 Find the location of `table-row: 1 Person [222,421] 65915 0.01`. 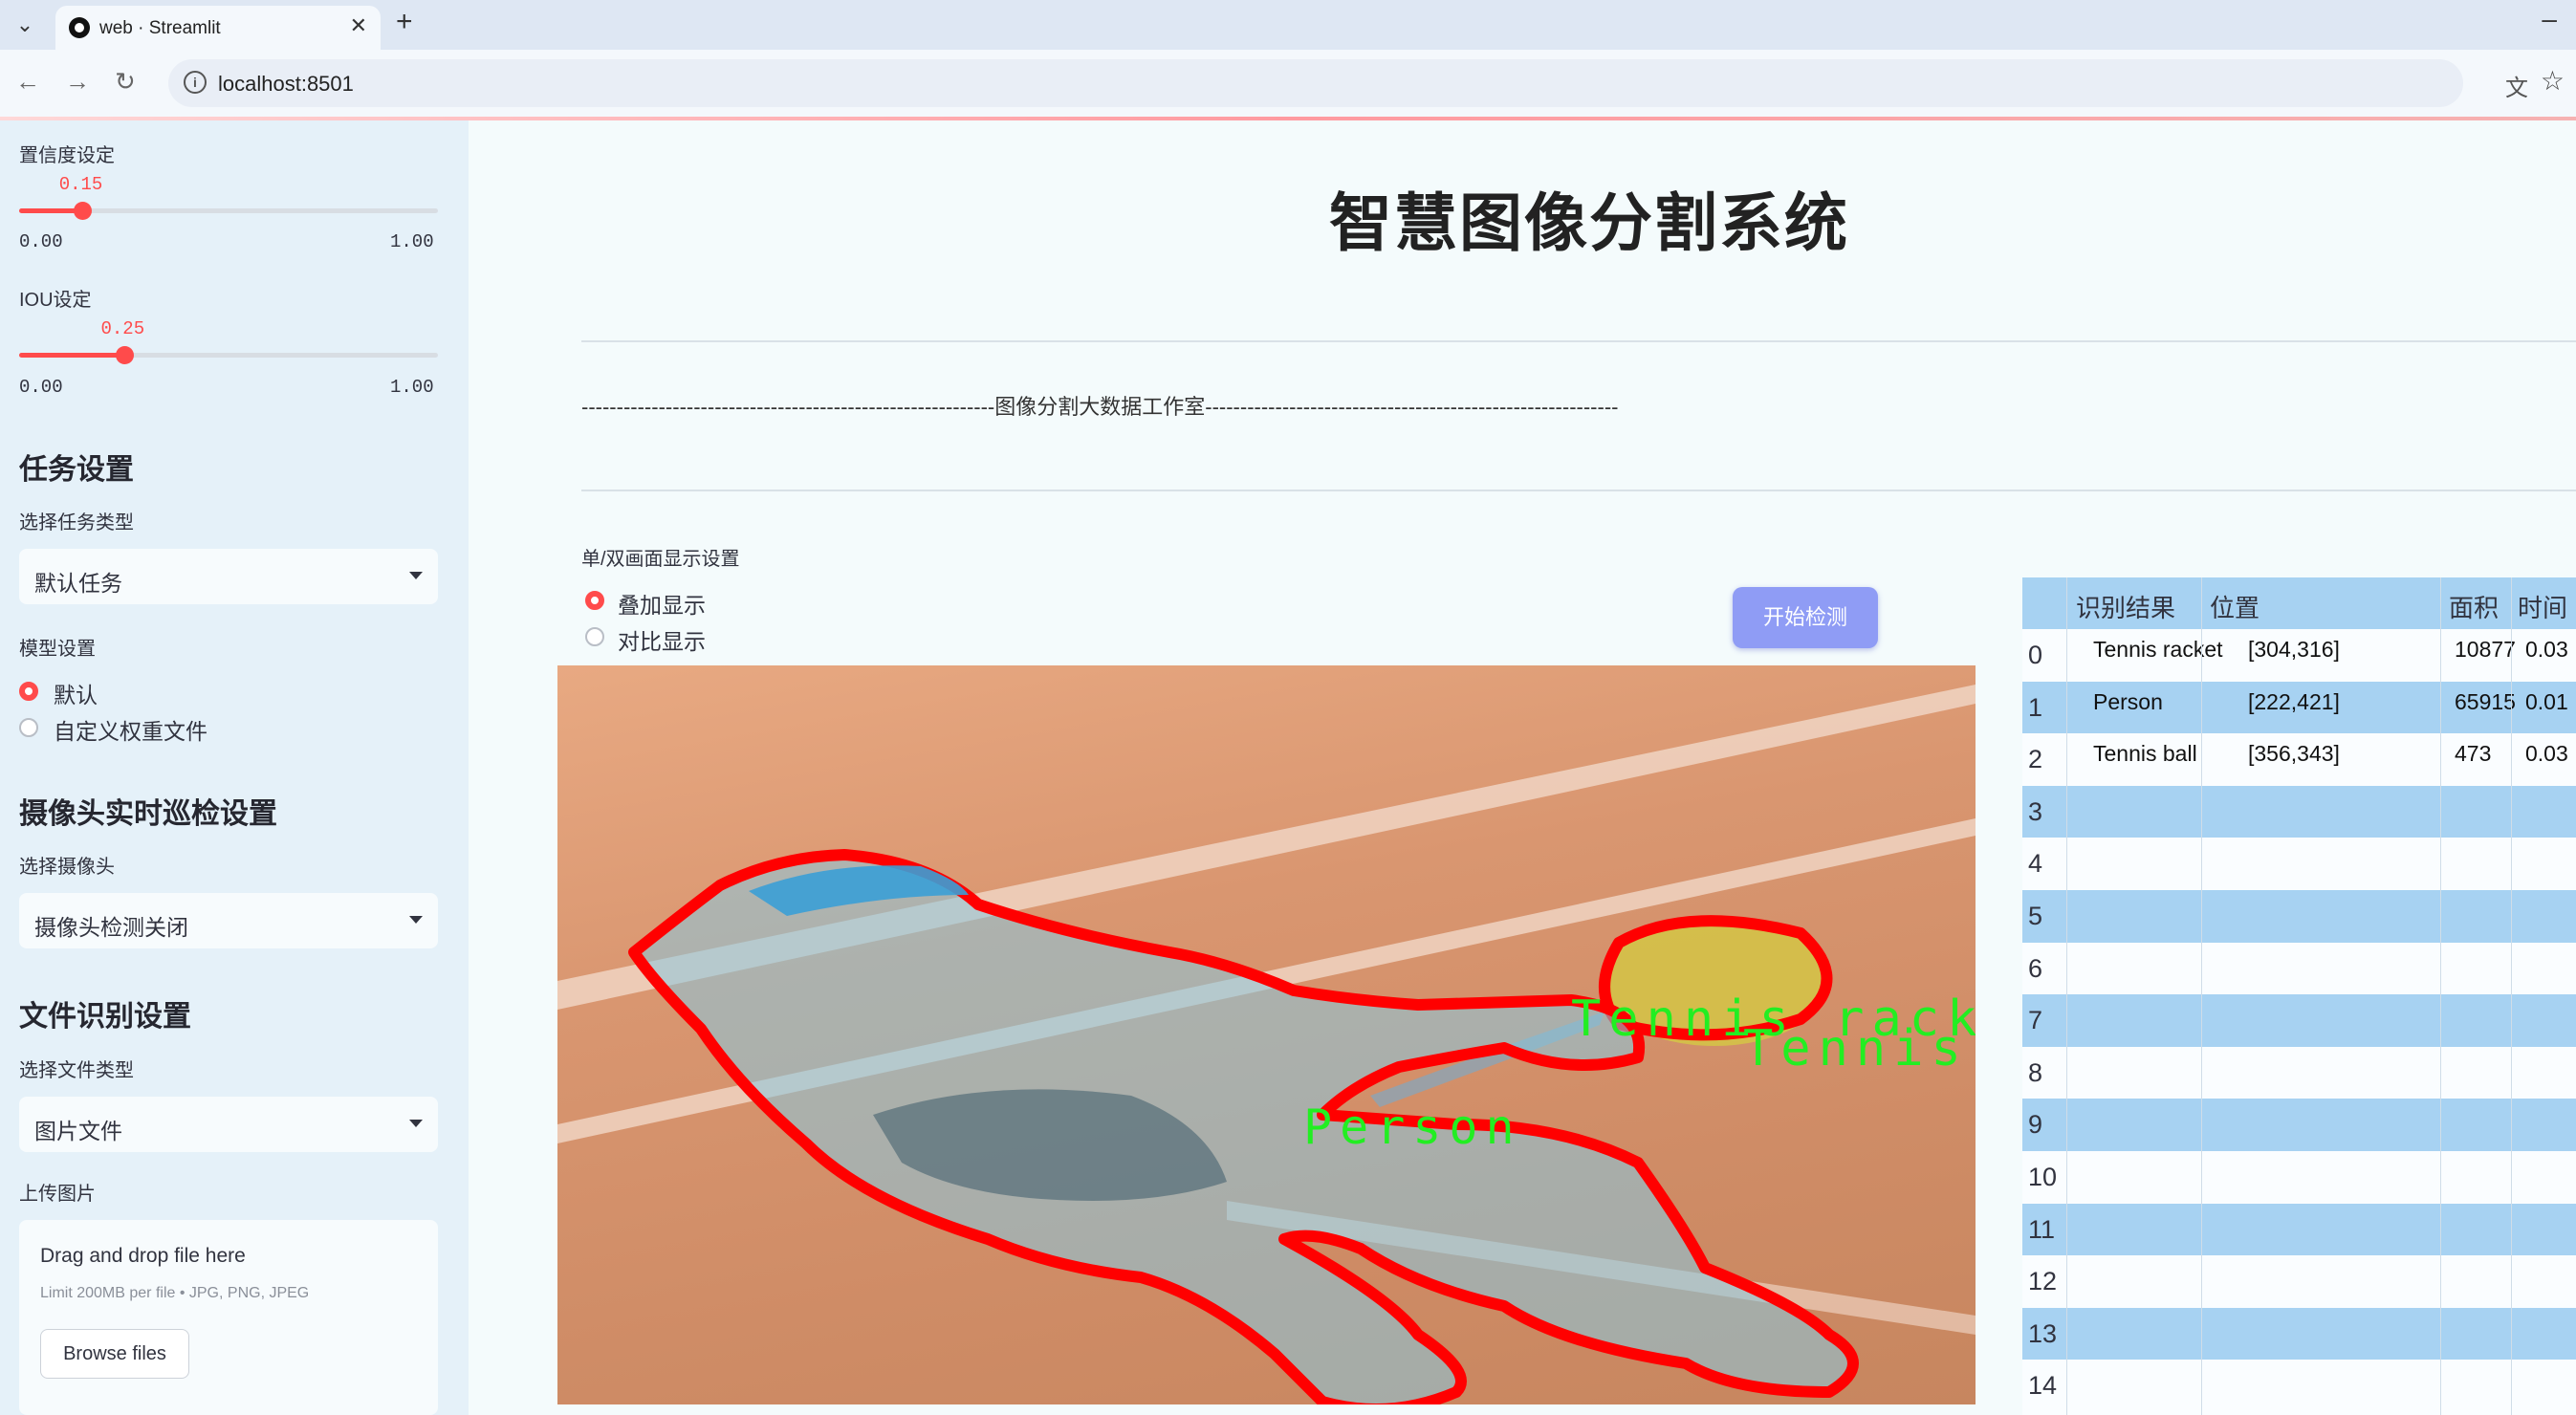

table-row: 1 Person [222,421] 65915 0.01 is located at coordinates (2299, 708).